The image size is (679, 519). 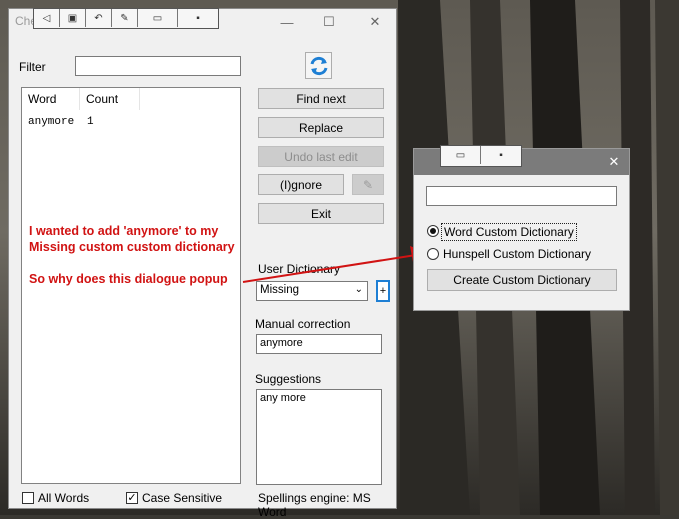 What do you see at coordinates (509, 232) in the screenshot?
I see `word-dictionary-label: Word Custom Dictionary` at bounding box center [509, 232].